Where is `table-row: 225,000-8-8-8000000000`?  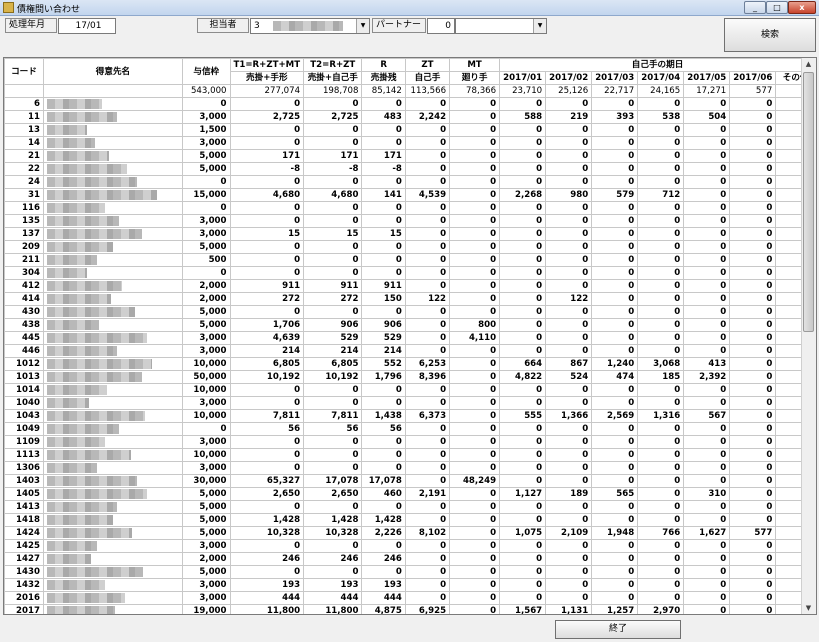 table-row: 225,000-8-8-8000000000 is located at coordinates (410, 169).